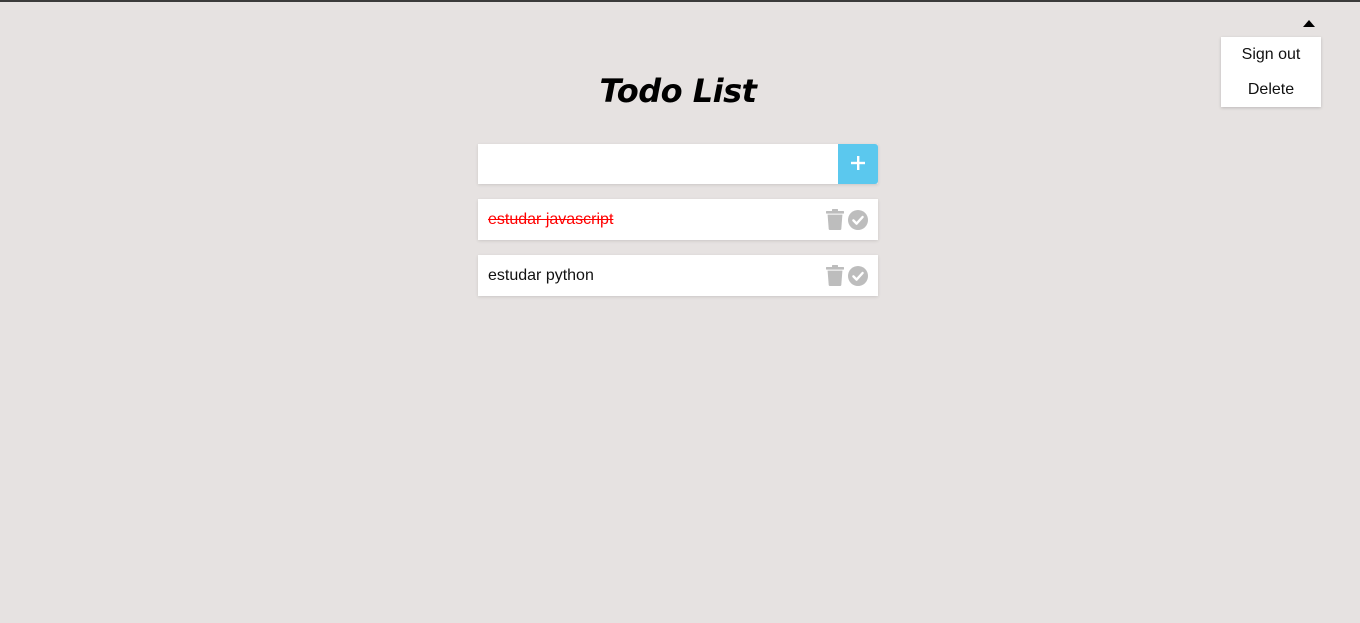  I want to click on todo-text: estudar python, so click(541, 275).